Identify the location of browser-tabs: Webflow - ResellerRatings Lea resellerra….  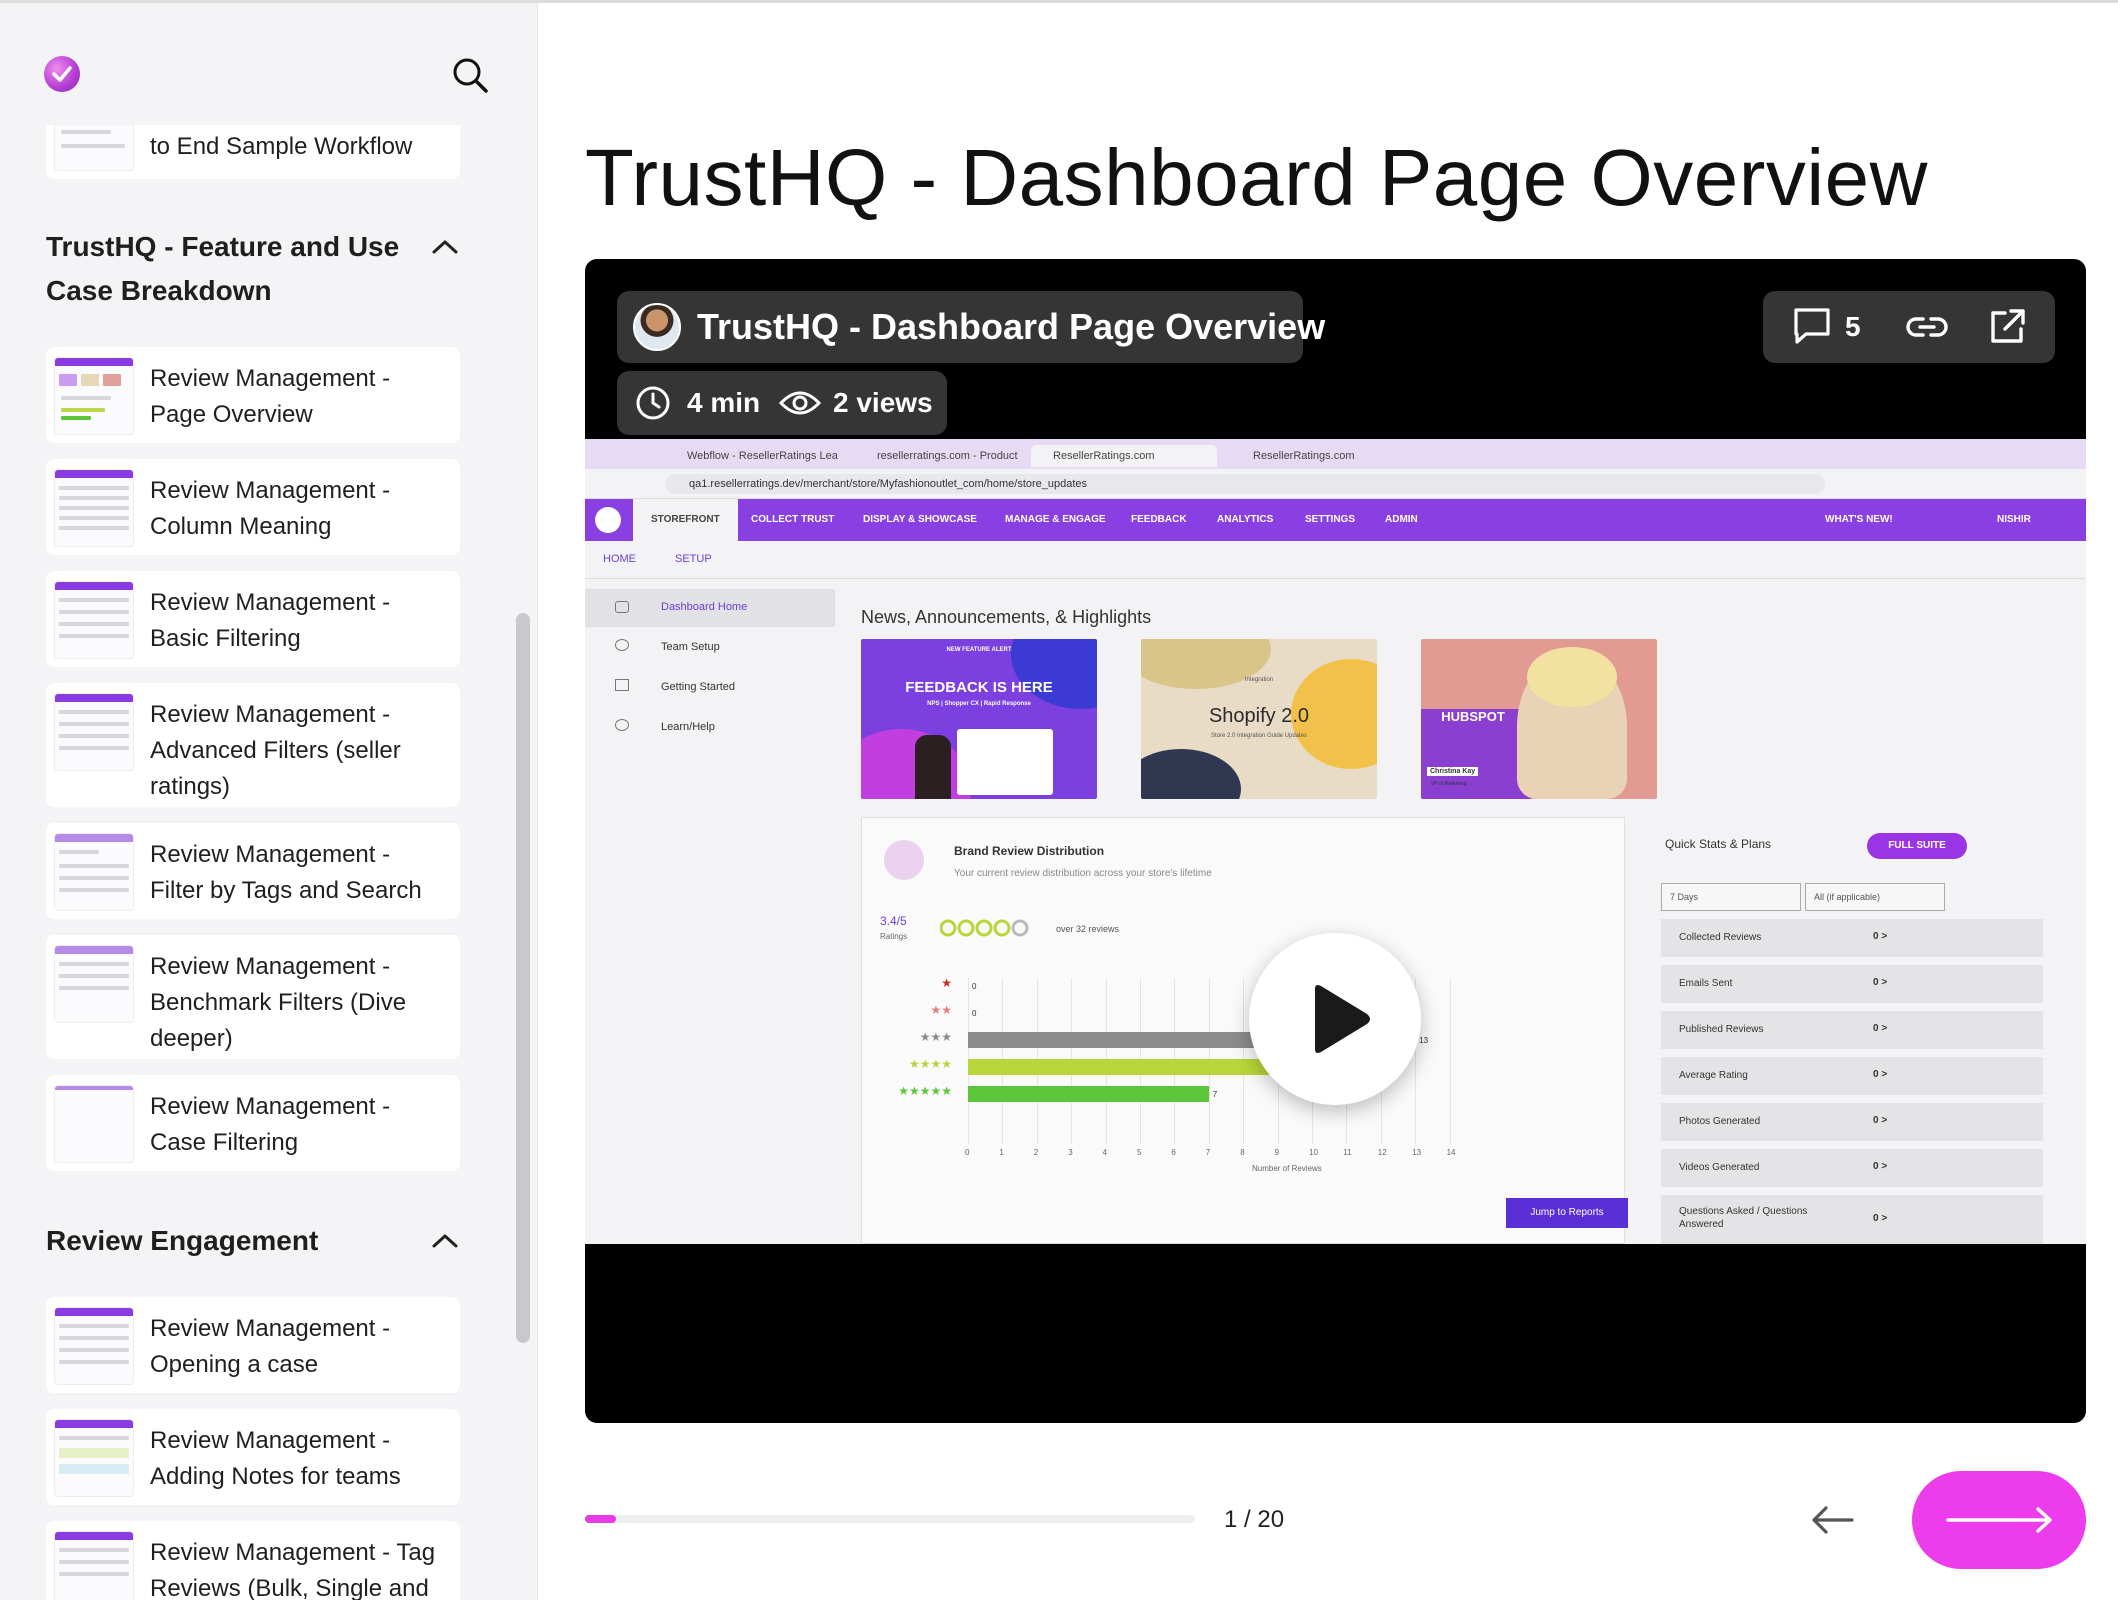
(1335, 454).